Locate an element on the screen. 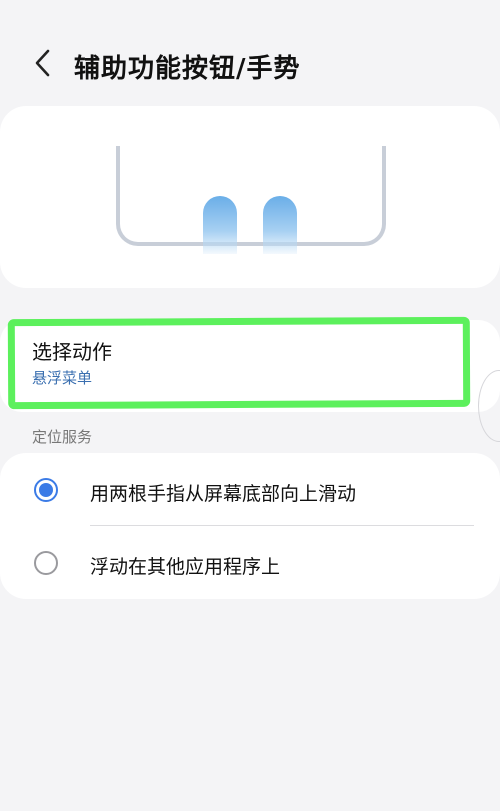  radio-checked-icon is located at coordinates (46, 490).